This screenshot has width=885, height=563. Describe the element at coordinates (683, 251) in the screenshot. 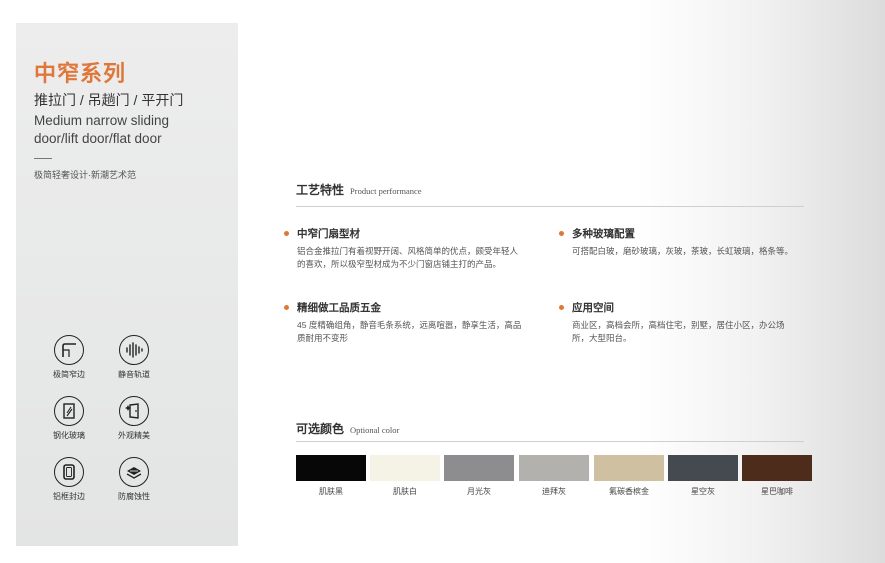

I see `process-description: 可搭配白玻，磨砂玻璃，灰玻，茶玻，长虹玻璃，格条等。` at that location.